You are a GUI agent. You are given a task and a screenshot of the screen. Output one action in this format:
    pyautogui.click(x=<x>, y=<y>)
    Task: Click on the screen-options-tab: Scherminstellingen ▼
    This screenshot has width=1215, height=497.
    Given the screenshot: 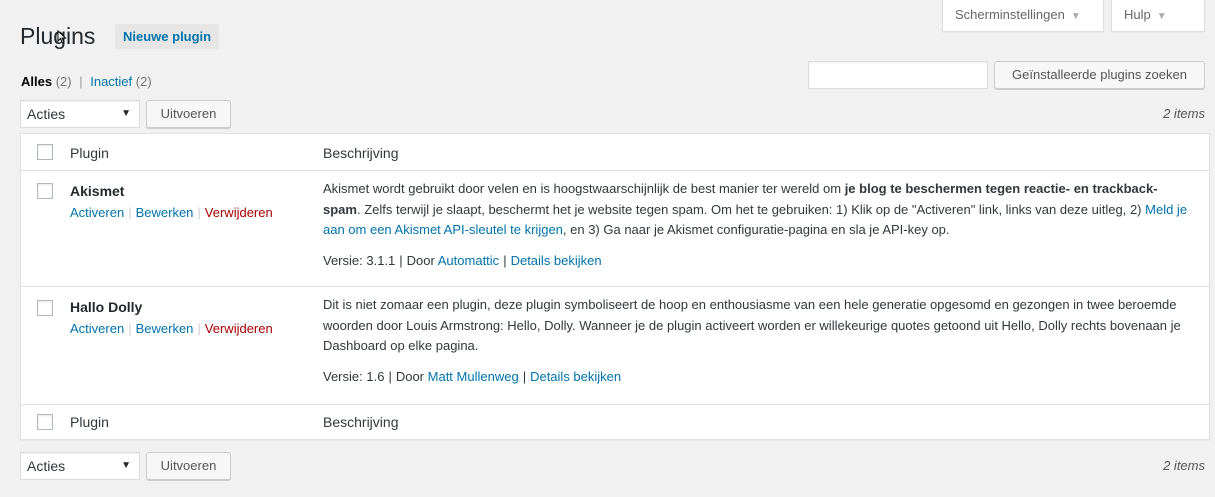 What is the action you would take?
    pyautogui.click(x=1023, y=16)
    